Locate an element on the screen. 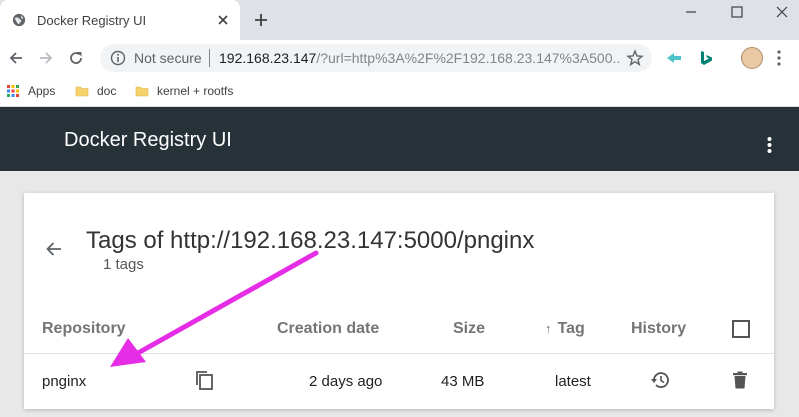 The width and height of the screenshot is (799, 417). cell-creation-date: 2 days ago is located at coordinates (346, 381).